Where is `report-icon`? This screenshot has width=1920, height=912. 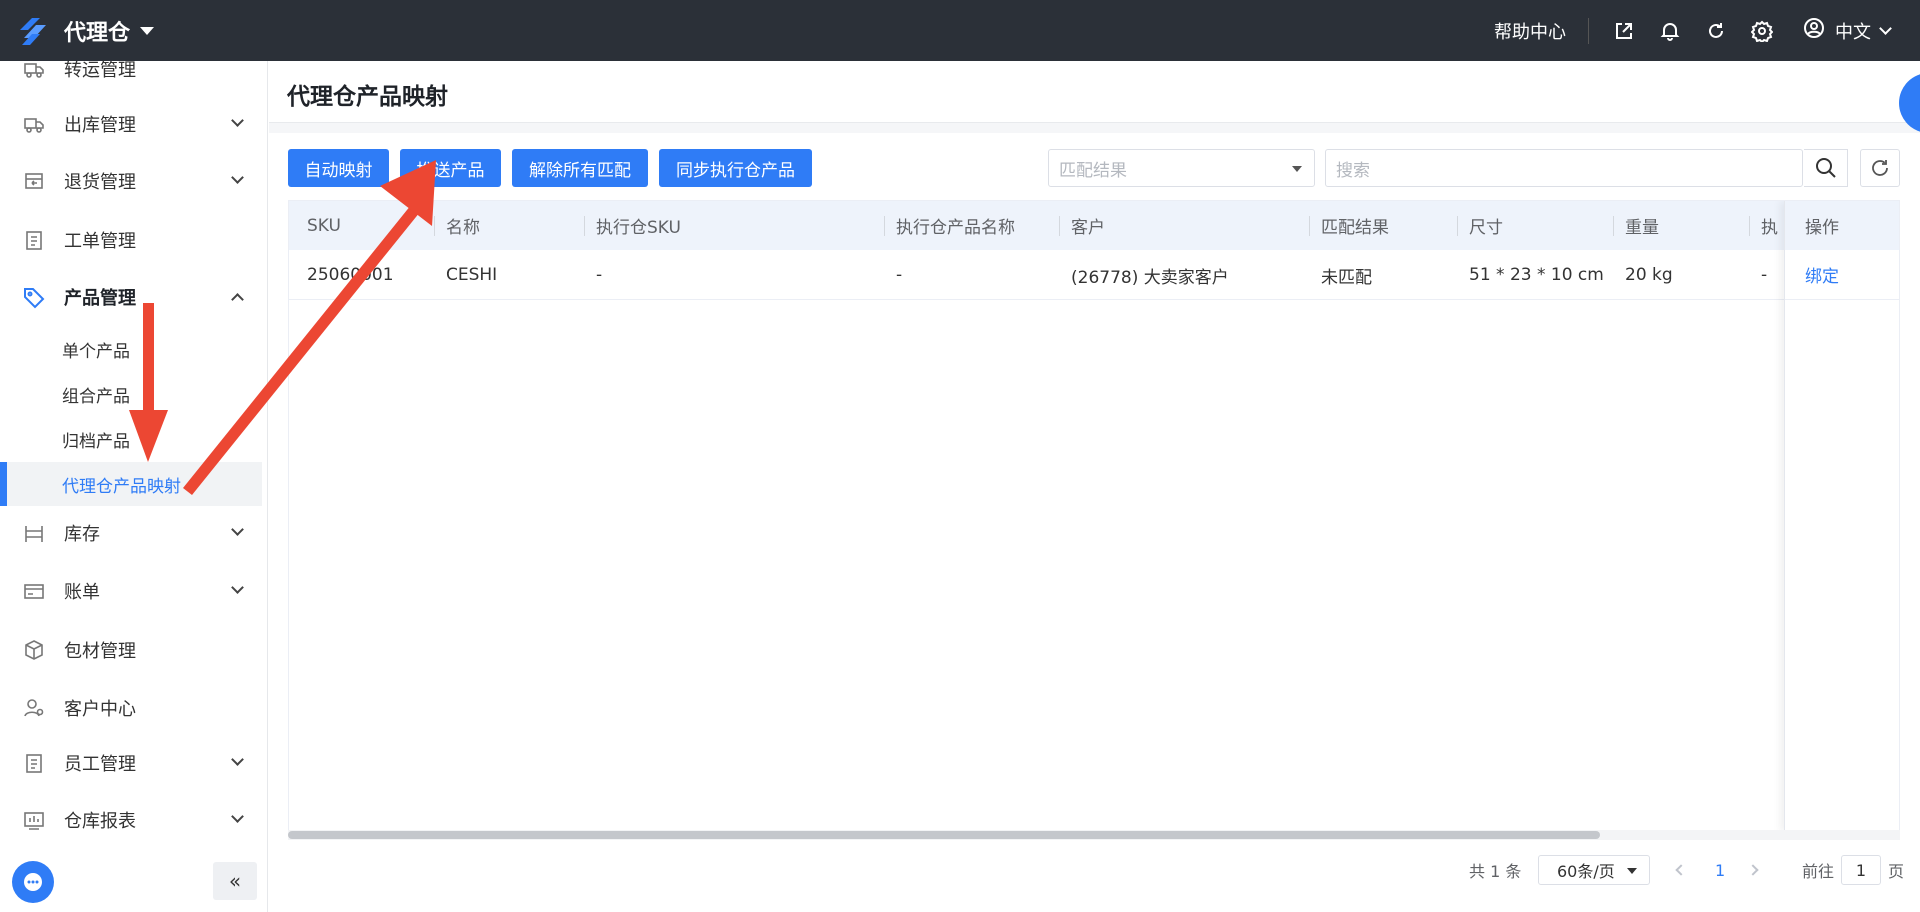
report-icon is located at coordinates (34, 820).